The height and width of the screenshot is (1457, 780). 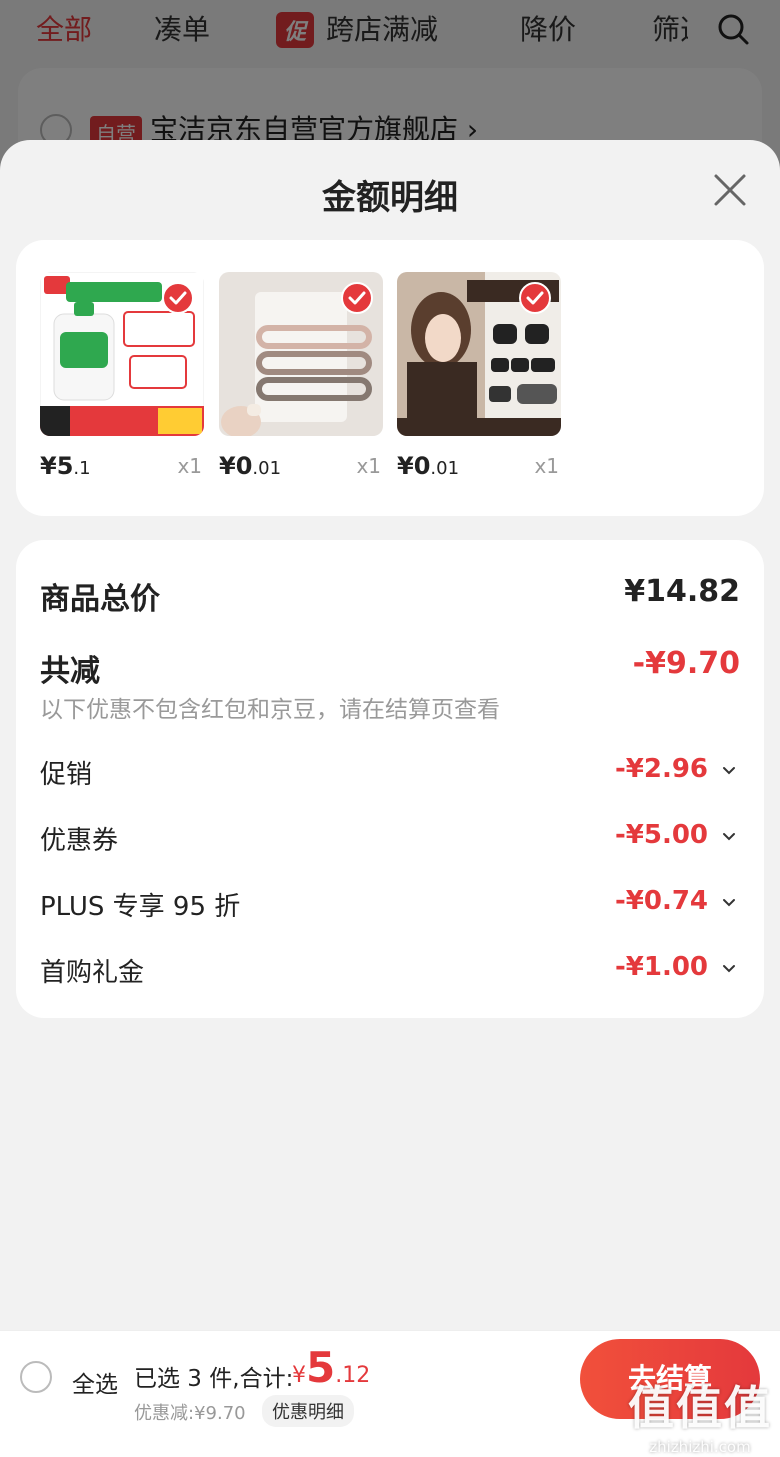 I want to click on total-price-value: ¥14.82, so click(x=682, y=591).